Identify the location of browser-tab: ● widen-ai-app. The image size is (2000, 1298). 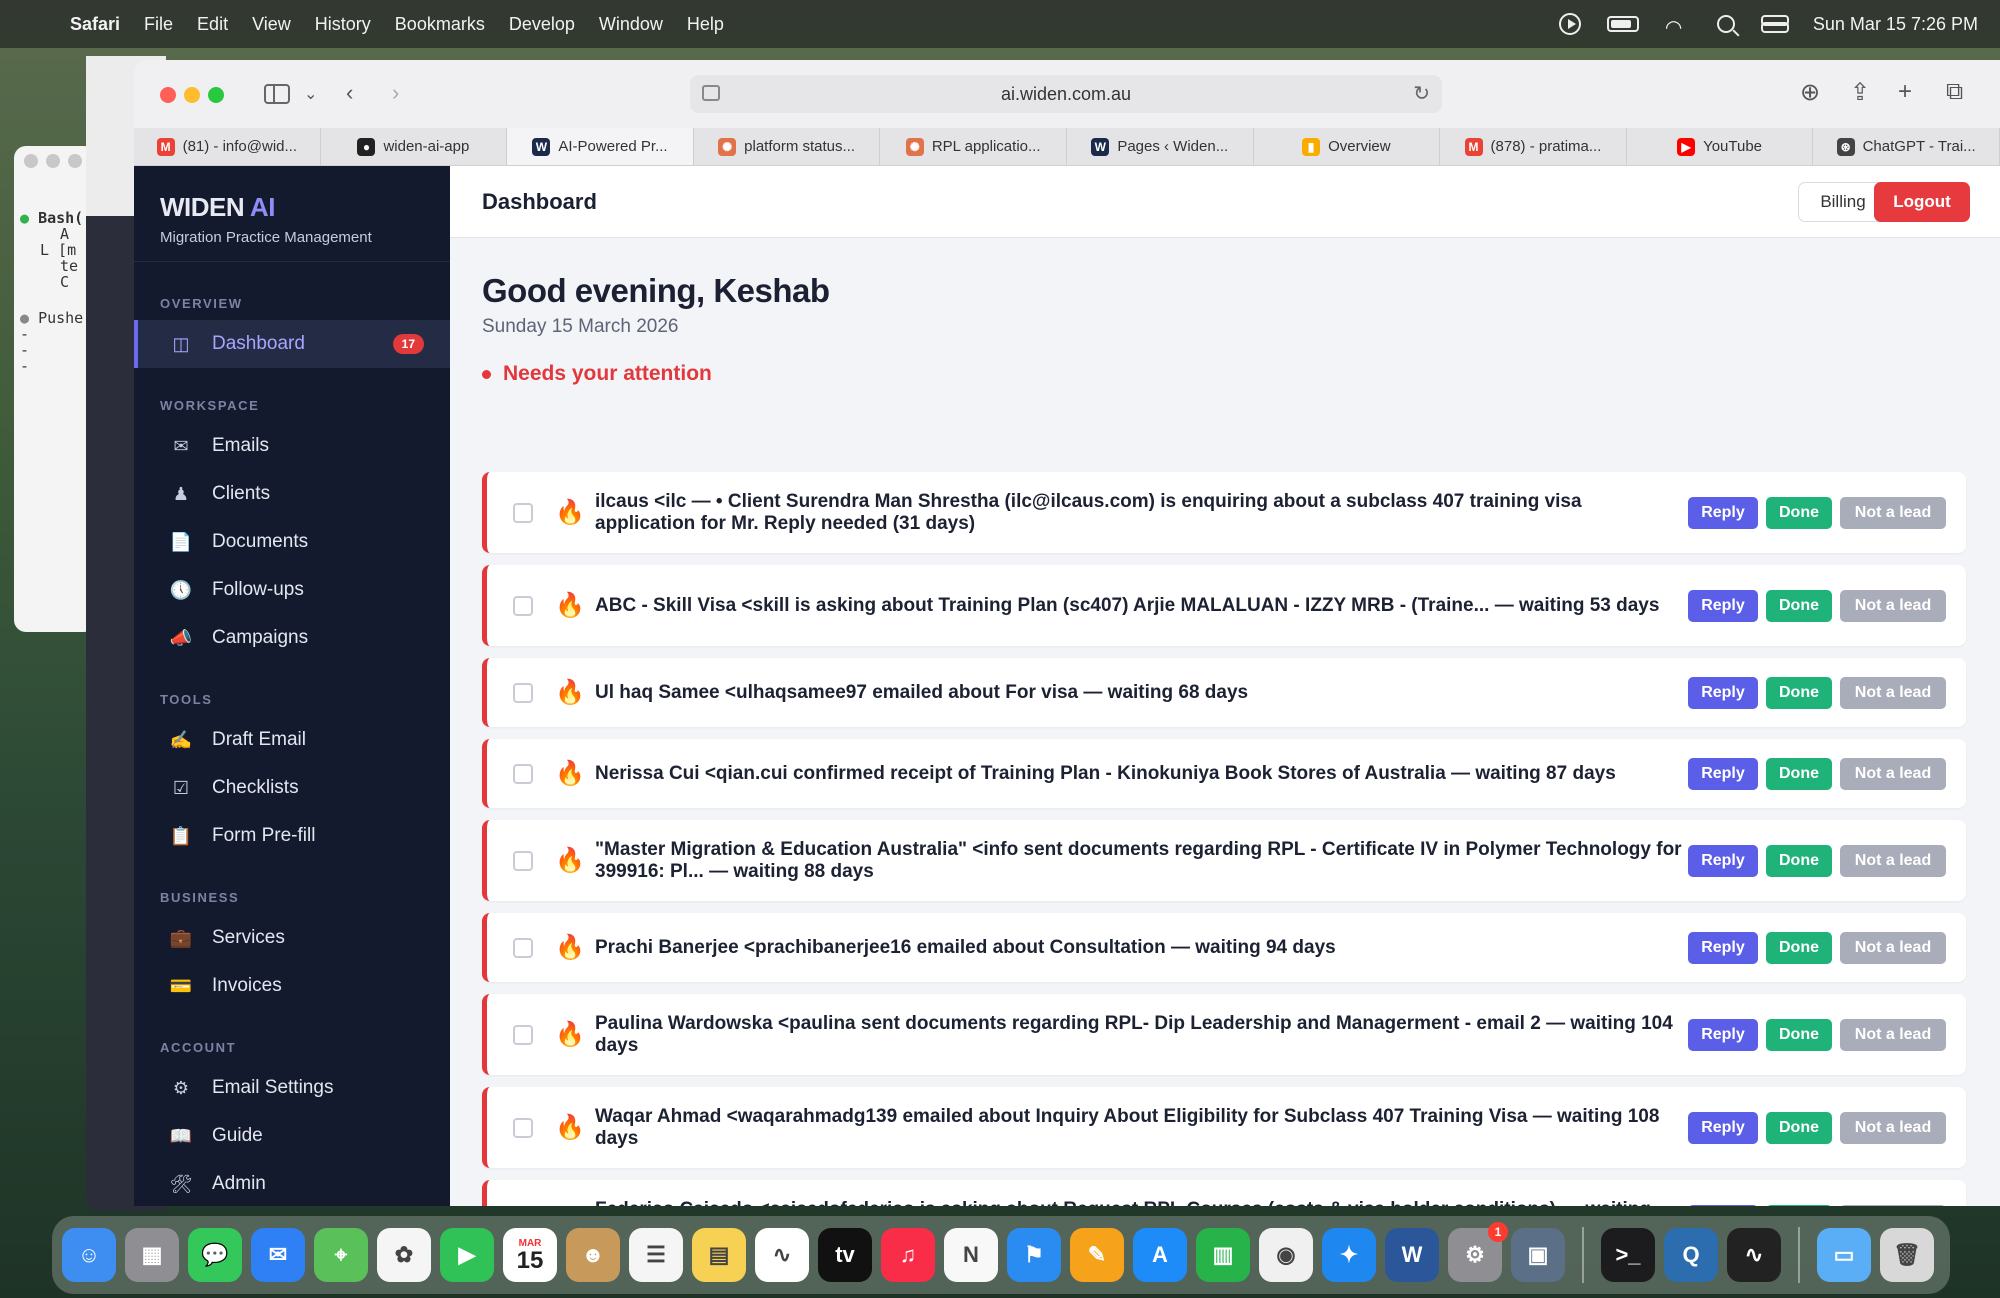
(414, 146).